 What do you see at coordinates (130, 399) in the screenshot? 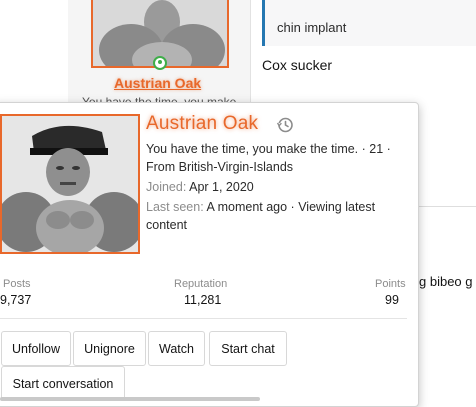
I see `horizontal-scrollbar` at bounding box center [130, 399].